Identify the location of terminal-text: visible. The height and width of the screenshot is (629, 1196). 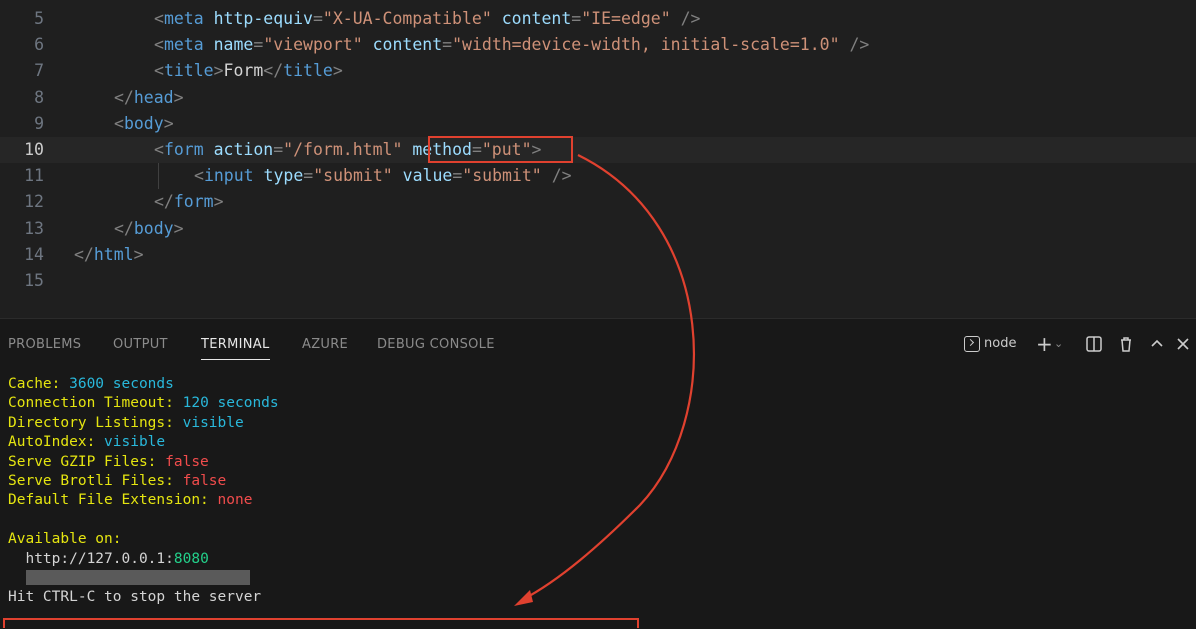
(213, 422).